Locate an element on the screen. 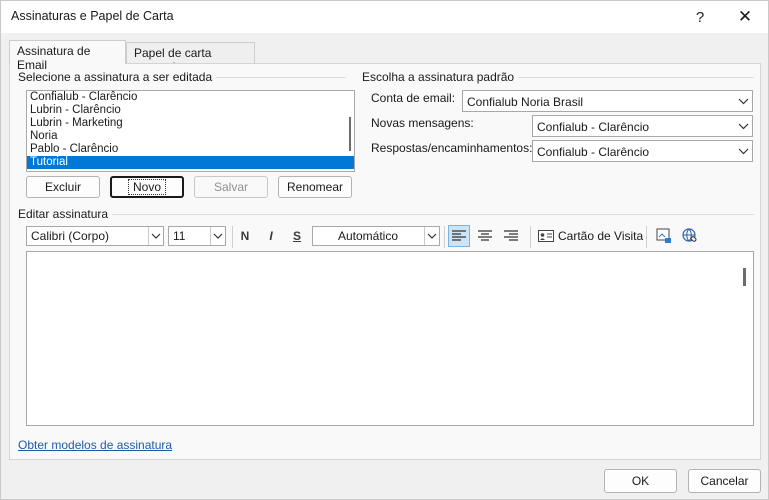  new-messages-select: Confialub - Clarêncio is located at coordinates (642, 126).